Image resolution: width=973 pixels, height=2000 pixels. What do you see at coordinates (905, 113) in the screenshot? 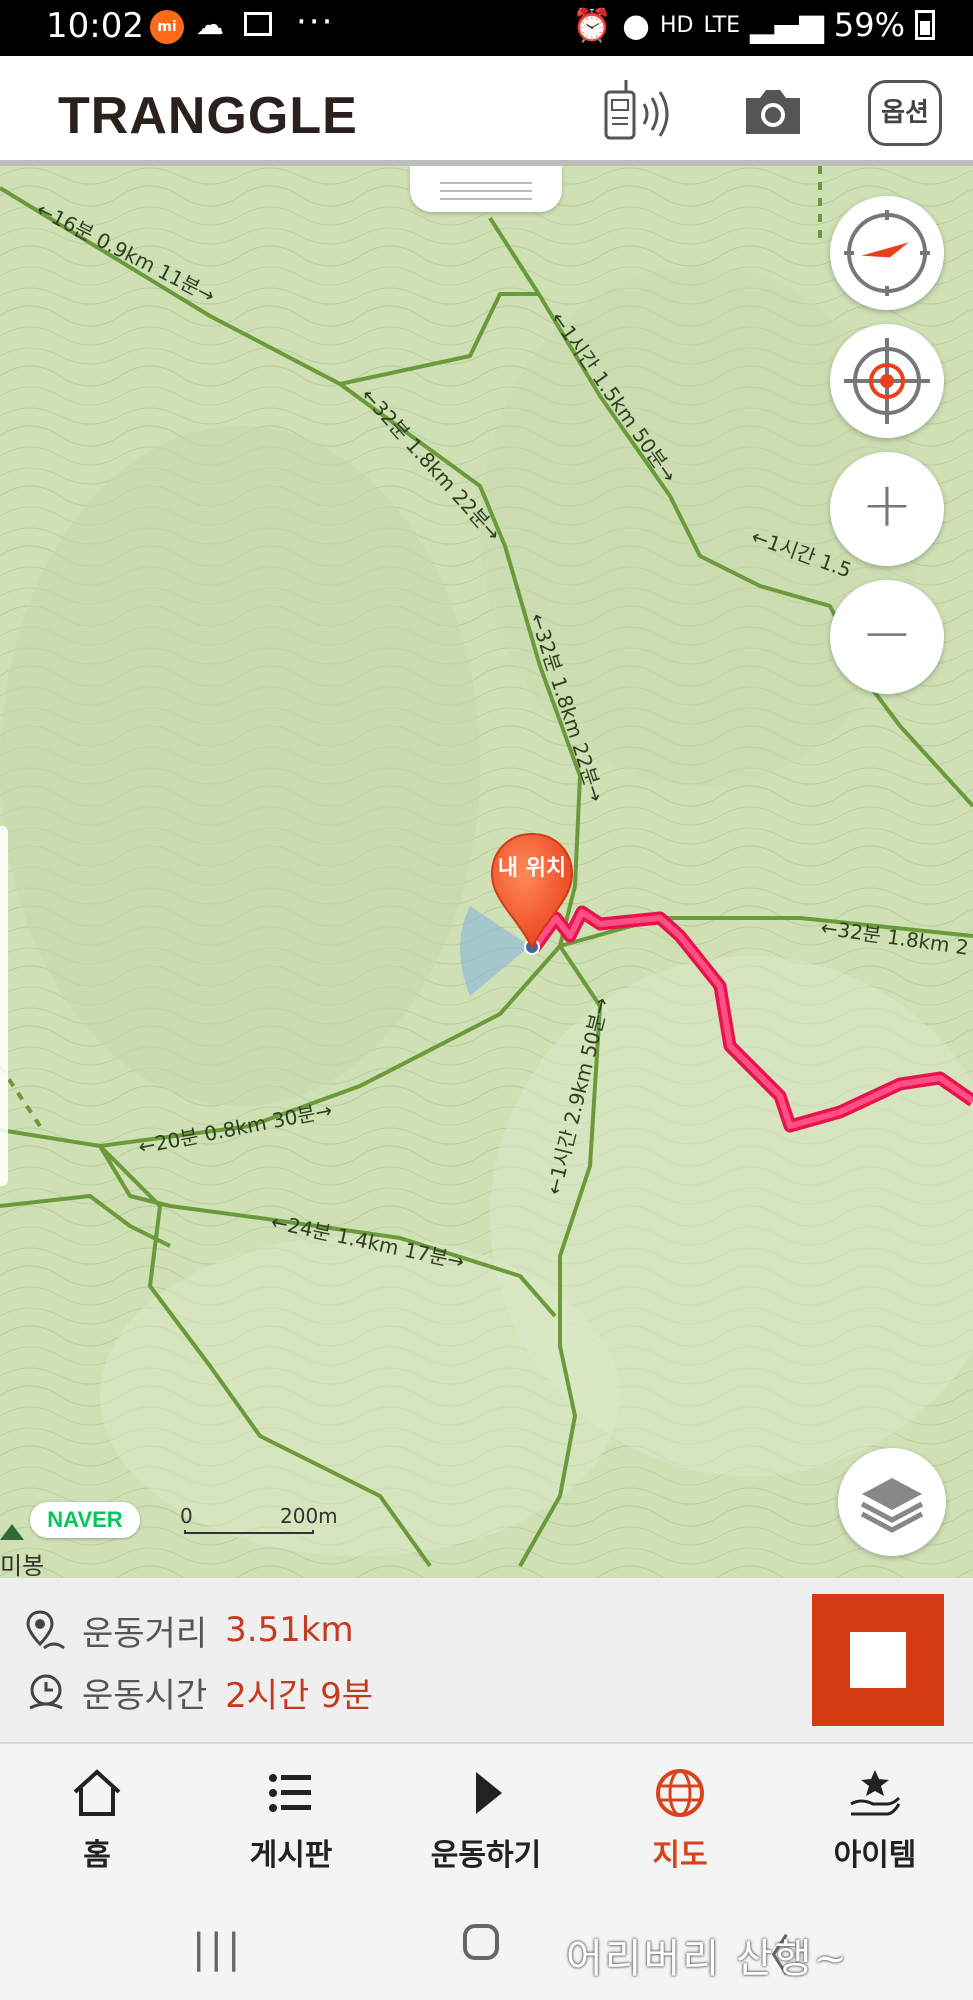
I see `options-button: 옵션` at bounding box center [905, 113].